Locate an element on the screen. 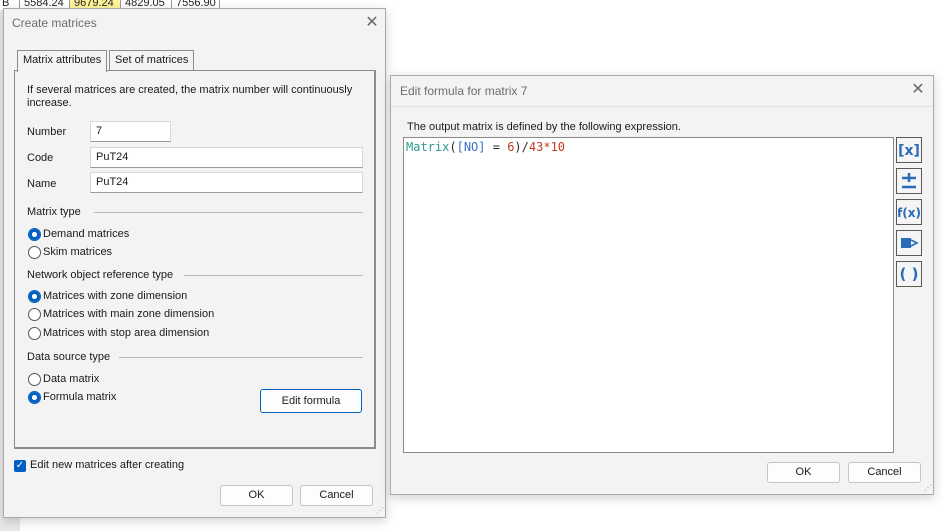  code-field: PuT24 is located at coordinates (226, 157).